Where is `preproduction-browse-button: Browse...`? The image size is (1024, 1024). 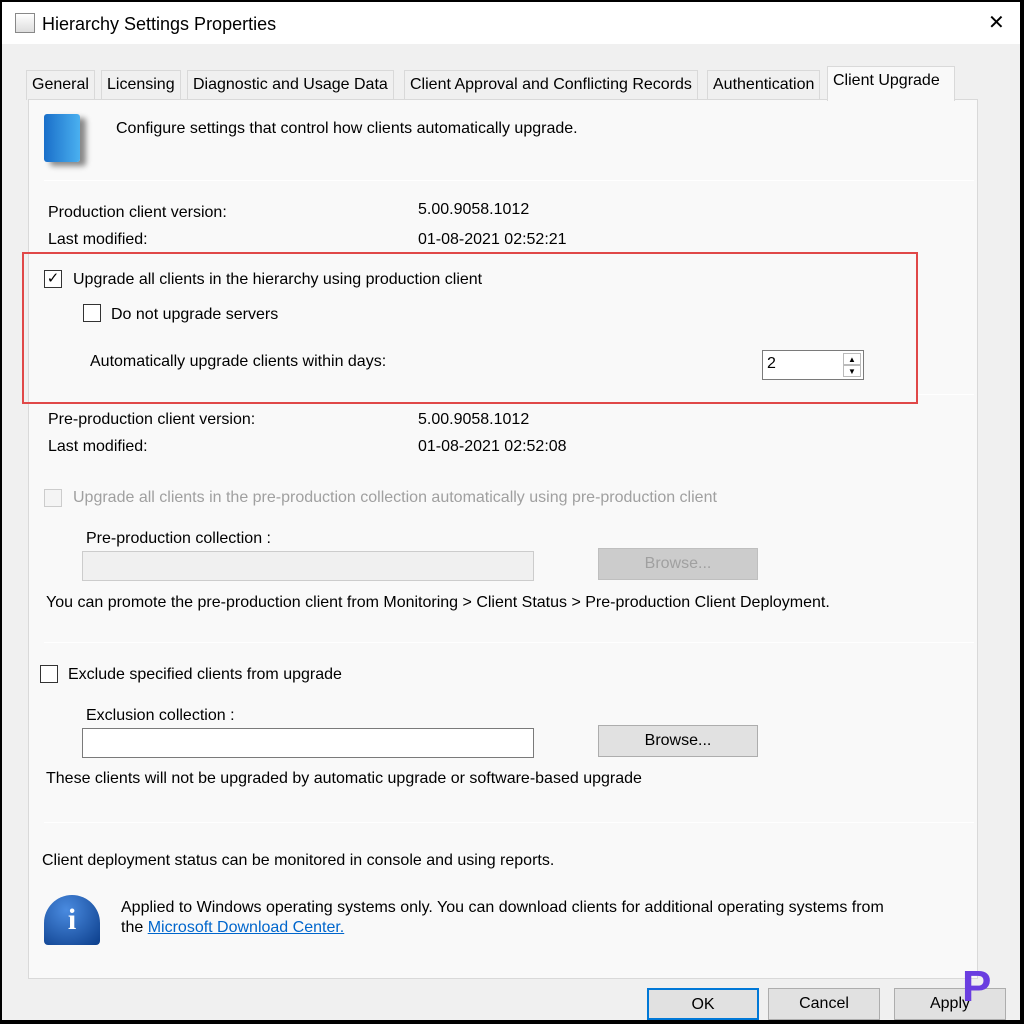 preproduction-browse-button: Browse... is located at coordinates (678, 564).